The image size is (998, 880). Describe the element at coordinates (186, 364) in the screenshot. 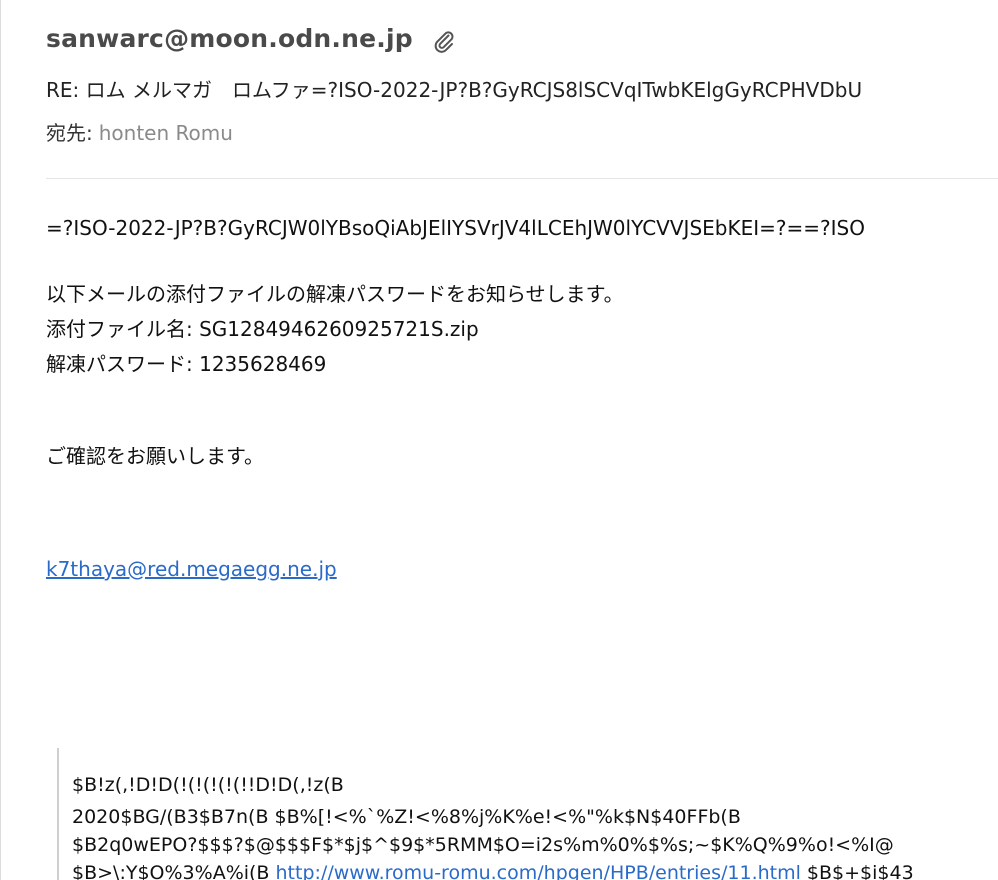

I see `body-line-password: 解凍パスワード: 1235628469` at that location.